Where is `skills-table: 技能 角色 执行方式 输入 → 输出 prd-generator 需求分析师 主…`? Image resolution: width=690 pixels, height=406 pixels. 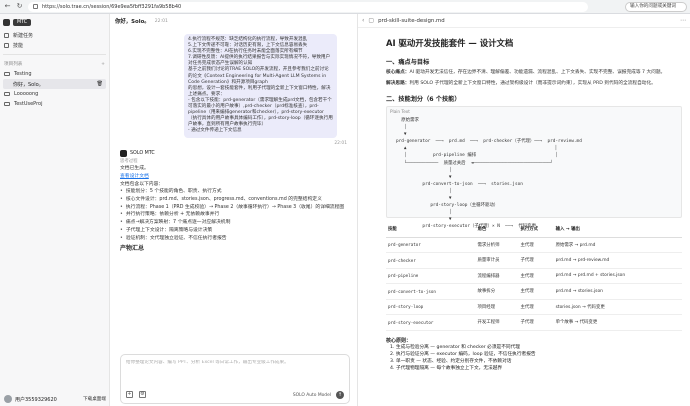
skills-table: 技能 角色 执行方式 输入 → 输出 prd-generator 需求分析师 主… is located at coordinates (534, 276).